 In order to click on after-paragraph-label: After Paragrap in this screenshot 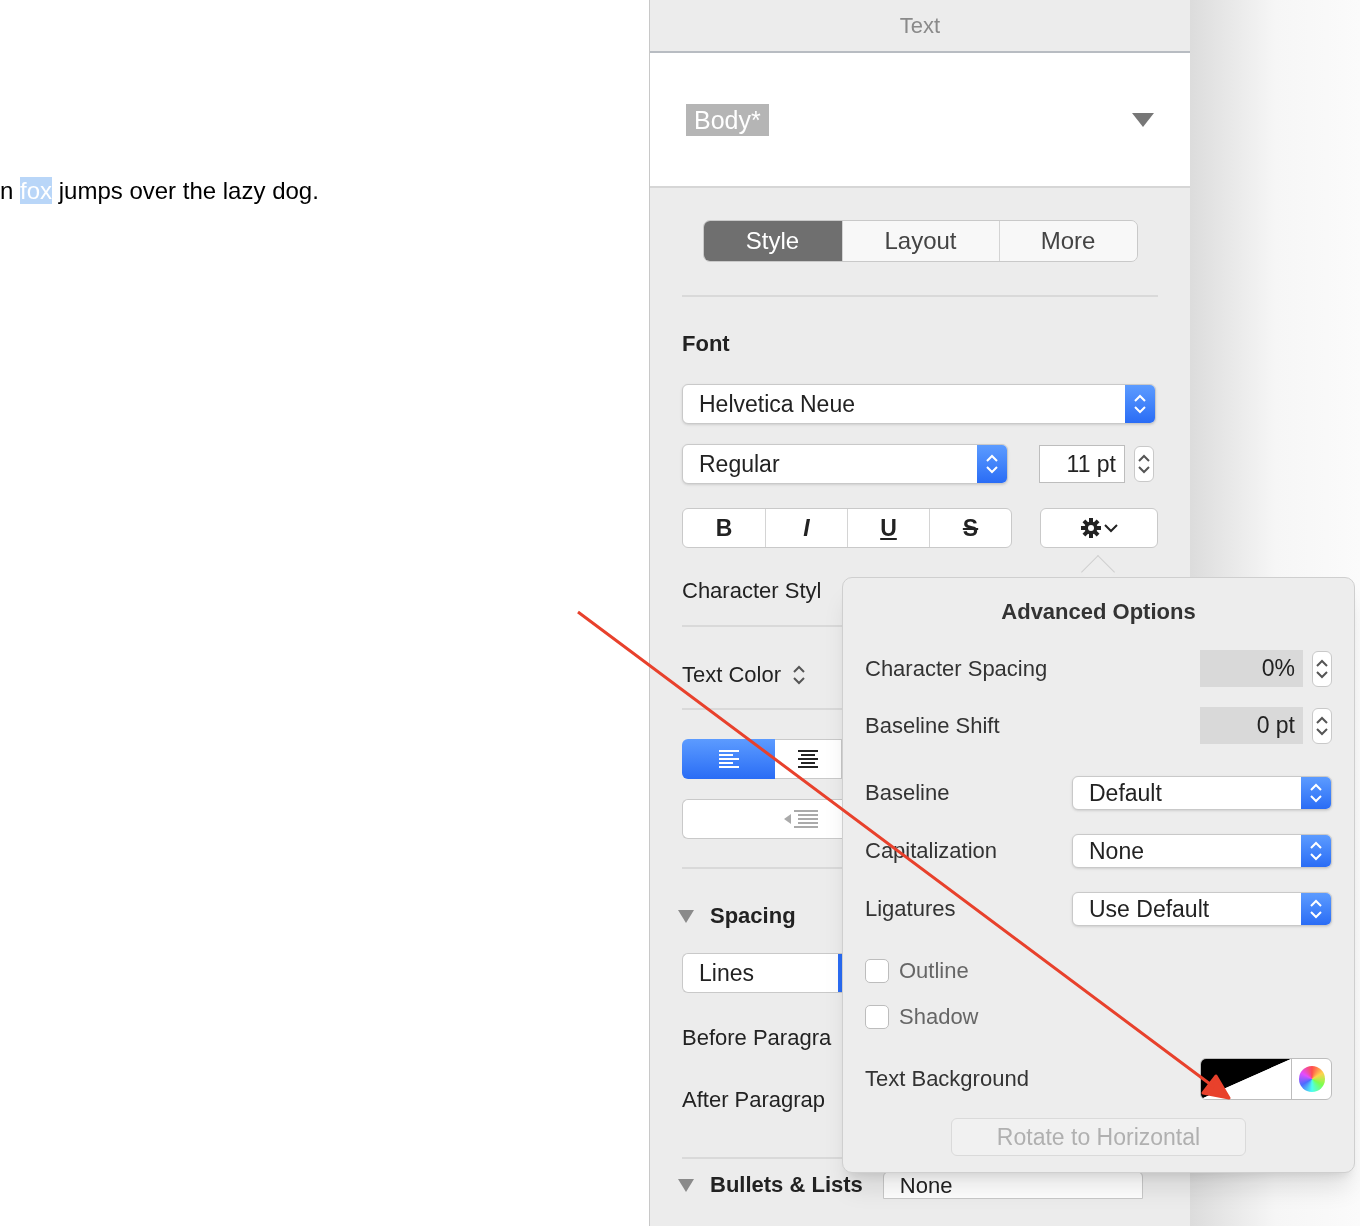, I will do `click(754, 1100)`.